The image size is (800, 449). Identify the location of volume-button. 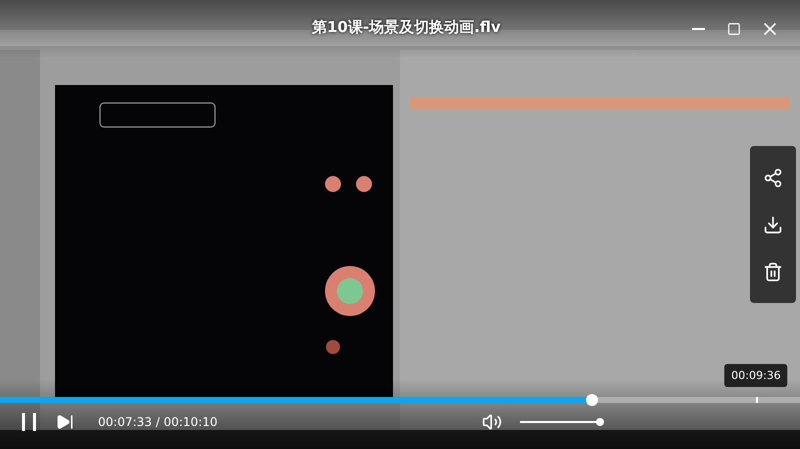
(492, 422).